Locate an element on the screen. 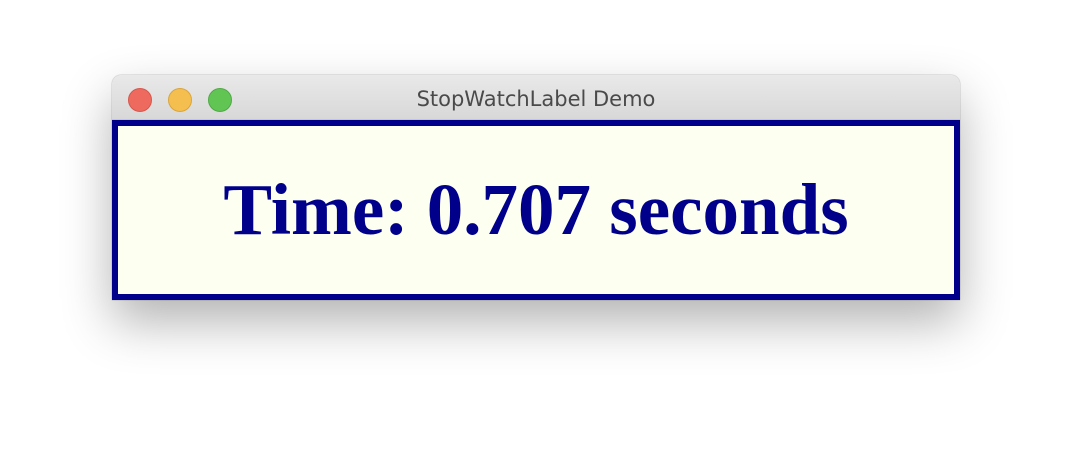 The height and width of the screenshot is (450, 1072). title-bar: StopWatchLabel Demo is located at coordinates (536, 97).